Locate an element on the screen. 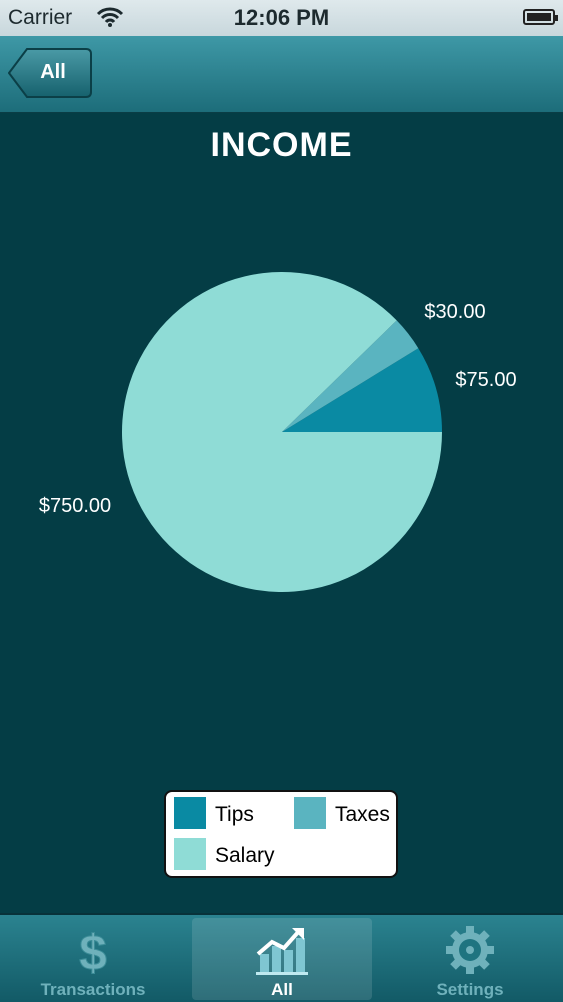 This screenshot has height=1002, width=563. legend-swatch-tips is located at coordinates (190, 813).